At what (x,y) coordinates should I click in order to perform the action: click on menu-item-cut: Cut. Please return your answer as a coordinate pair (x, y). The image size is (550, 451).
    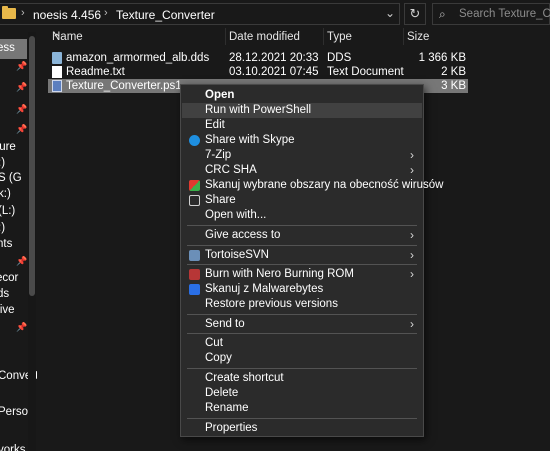
    Looking at the image, I should click on (302, 343).